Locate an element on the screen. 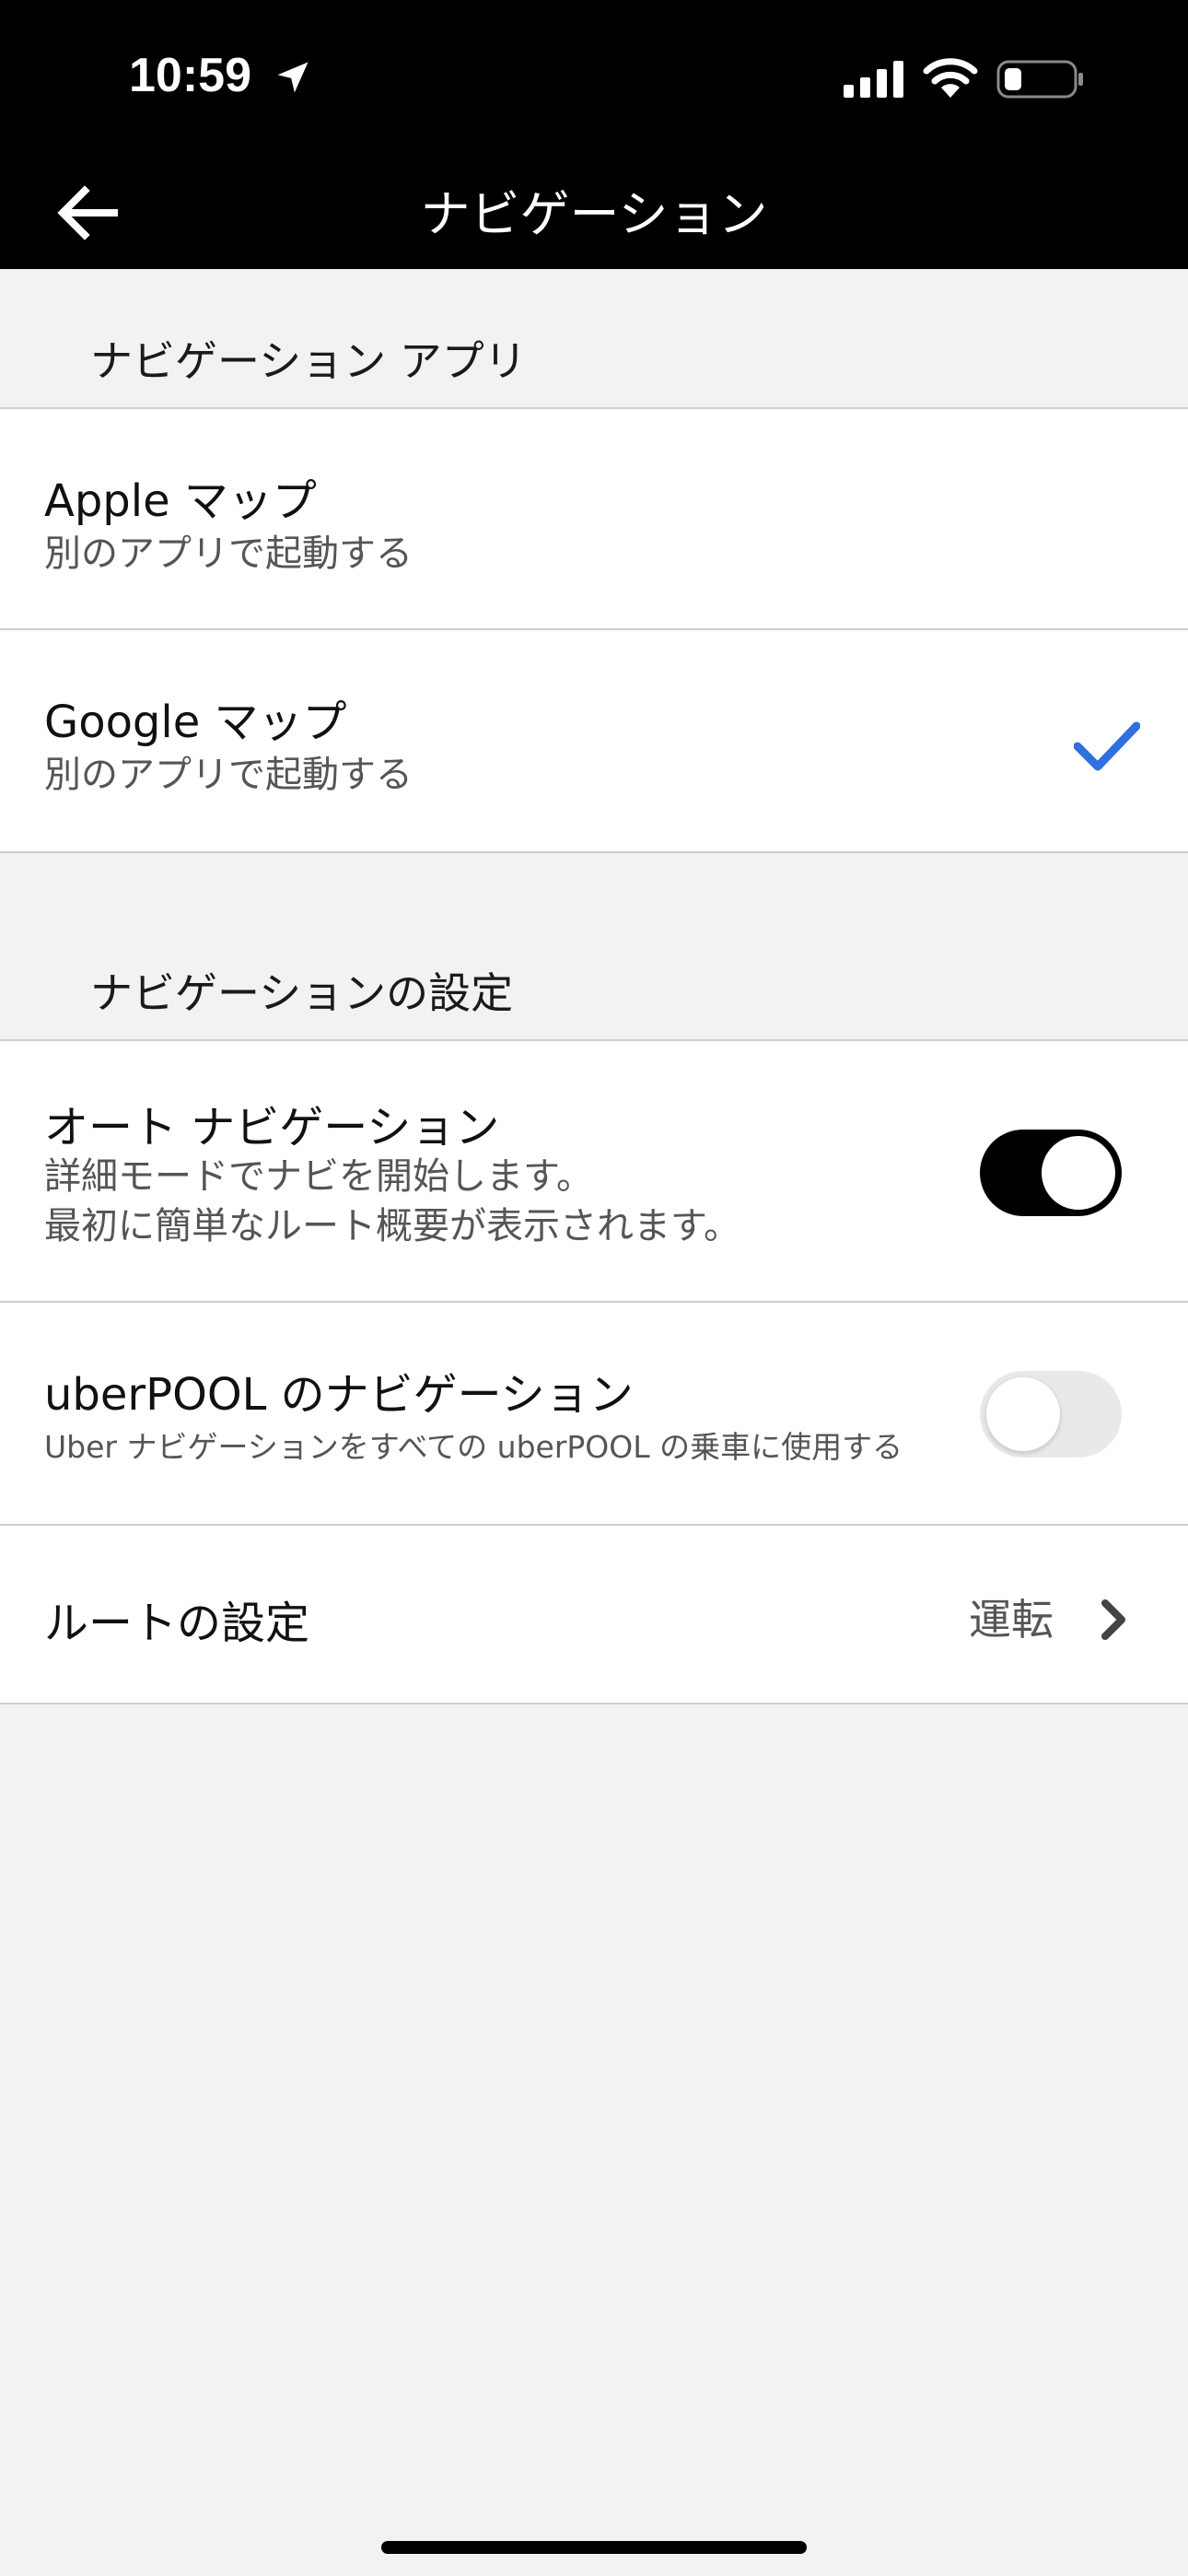 The image size is (1188, 2576). wifi-icon is located at coordinates (951, 78).